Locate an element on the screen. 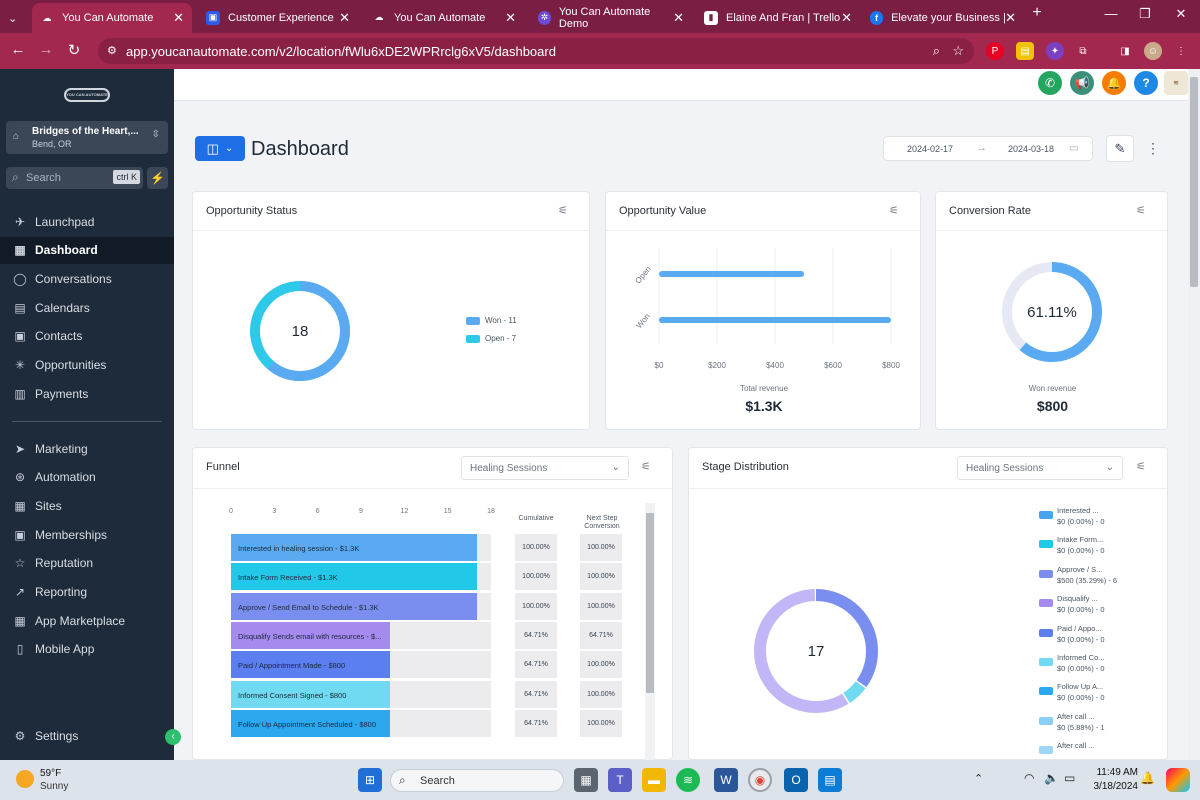 Image resolution: width=1200 pixels, height=800 pixels. copilot-icon is located at coordinates (1178, 780).